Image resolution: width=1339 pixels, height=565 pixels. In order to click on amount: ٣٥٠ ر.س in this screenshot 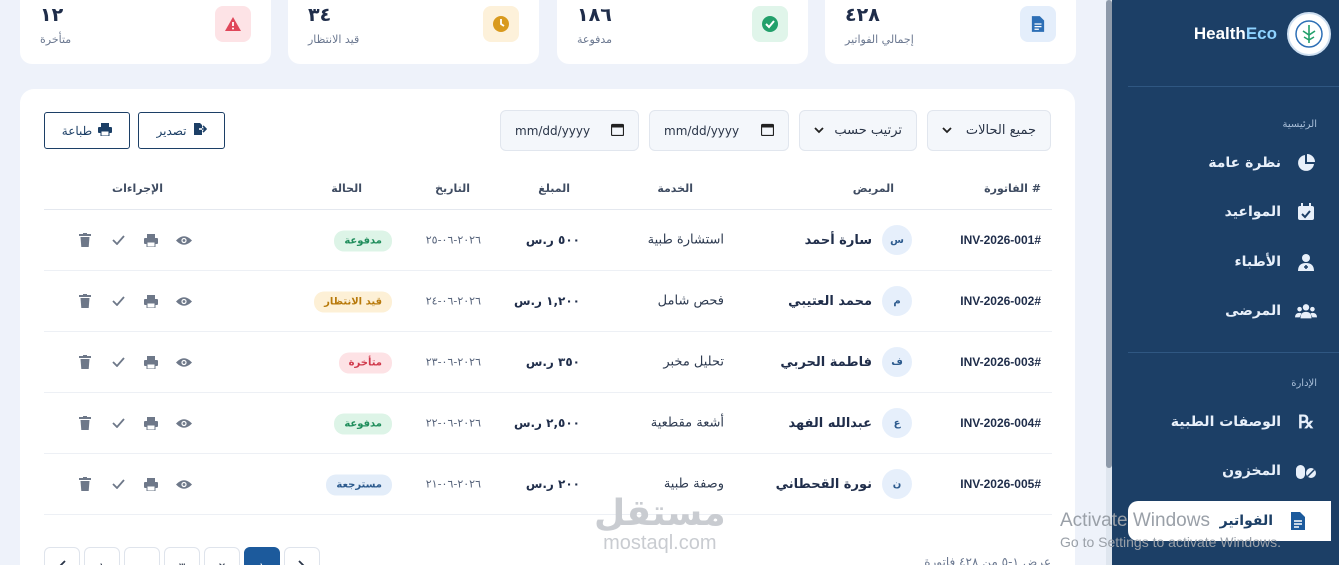, I will do `click(552, 362)`.